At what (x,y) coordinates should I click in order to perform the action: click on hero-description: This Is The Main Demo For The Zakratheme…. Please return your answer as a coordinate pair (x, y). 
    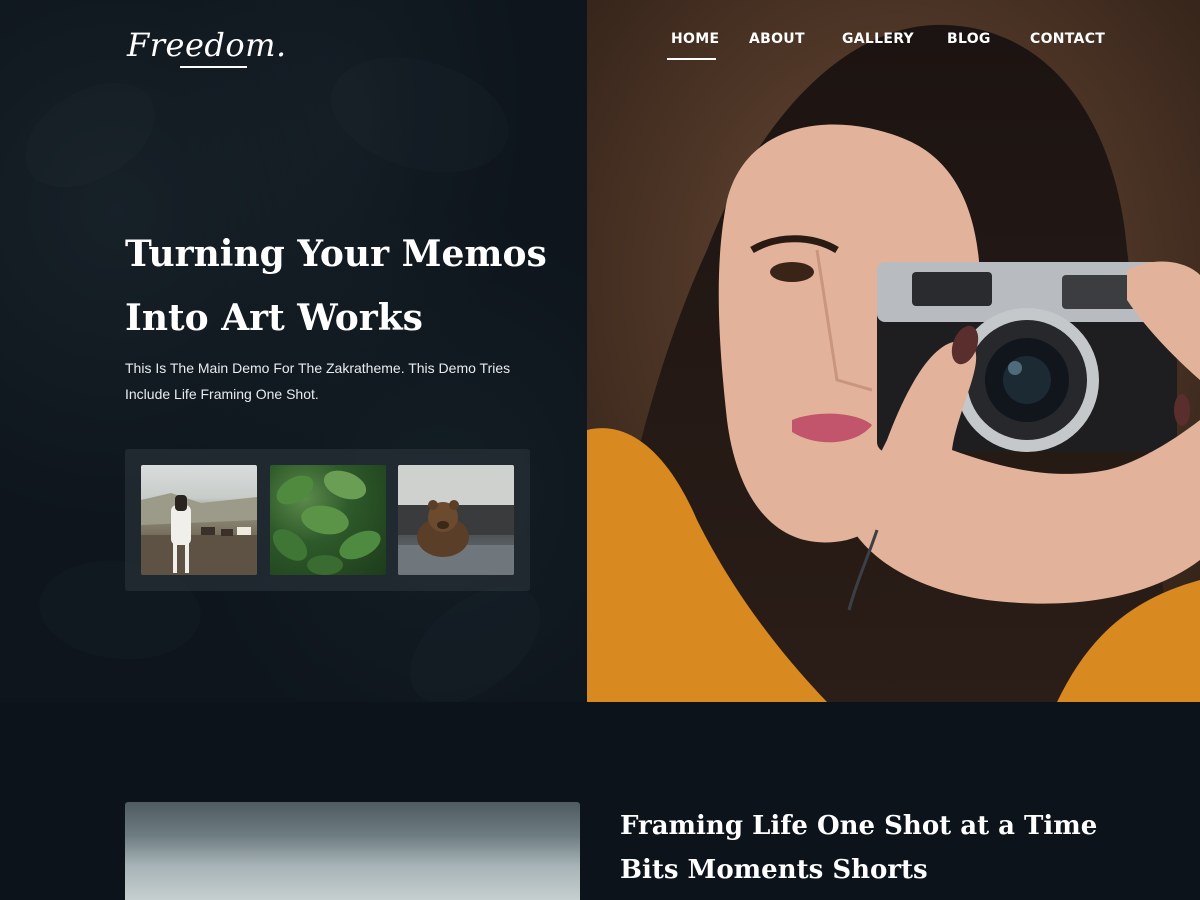
    Looking at the image, I should click on (335, 381).